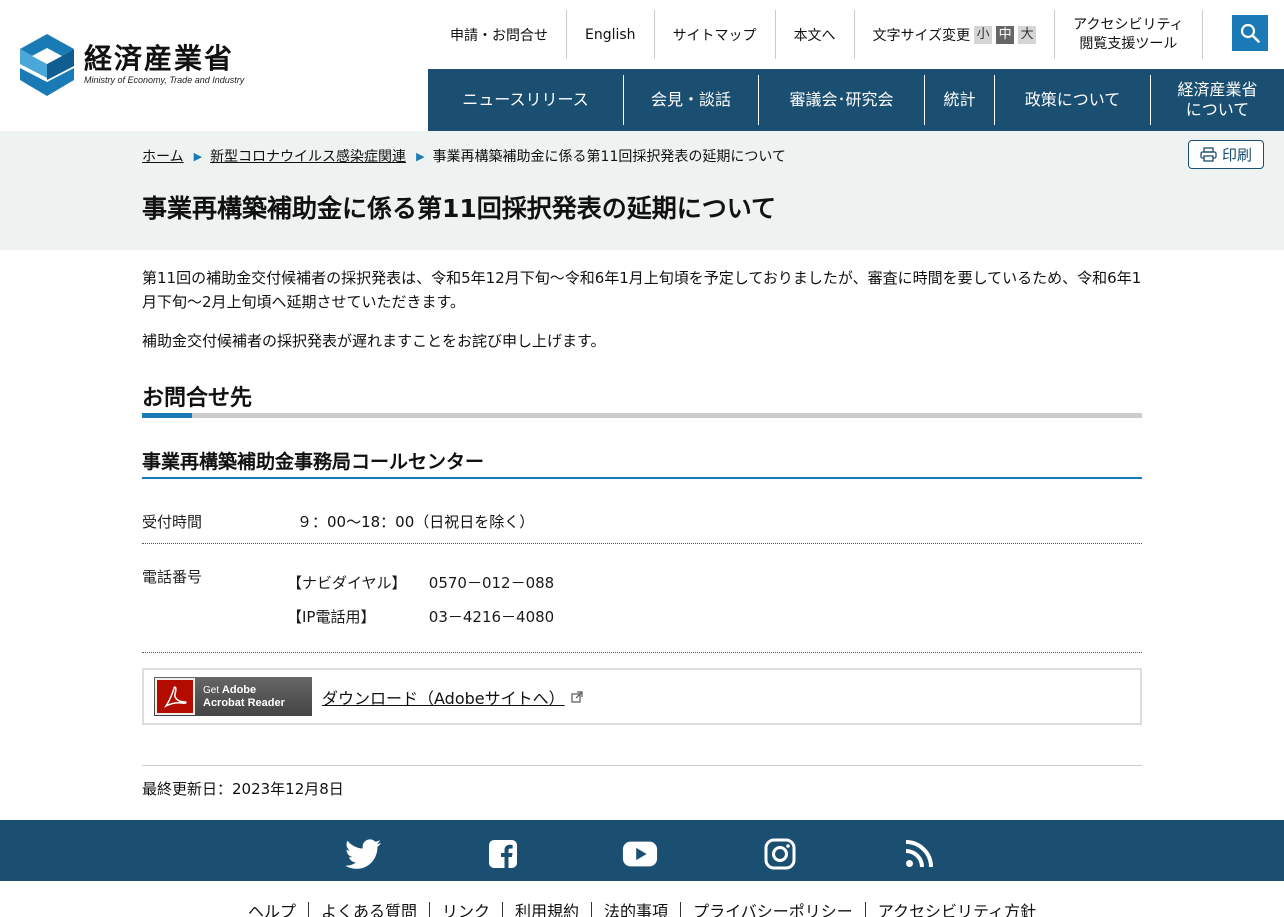 The width and height of the screenshot is (1284, 917). What do you see at coordinates (47, 65) in the screenshot?
I see `meti-logo-icon` at bounding box center [47, 65].